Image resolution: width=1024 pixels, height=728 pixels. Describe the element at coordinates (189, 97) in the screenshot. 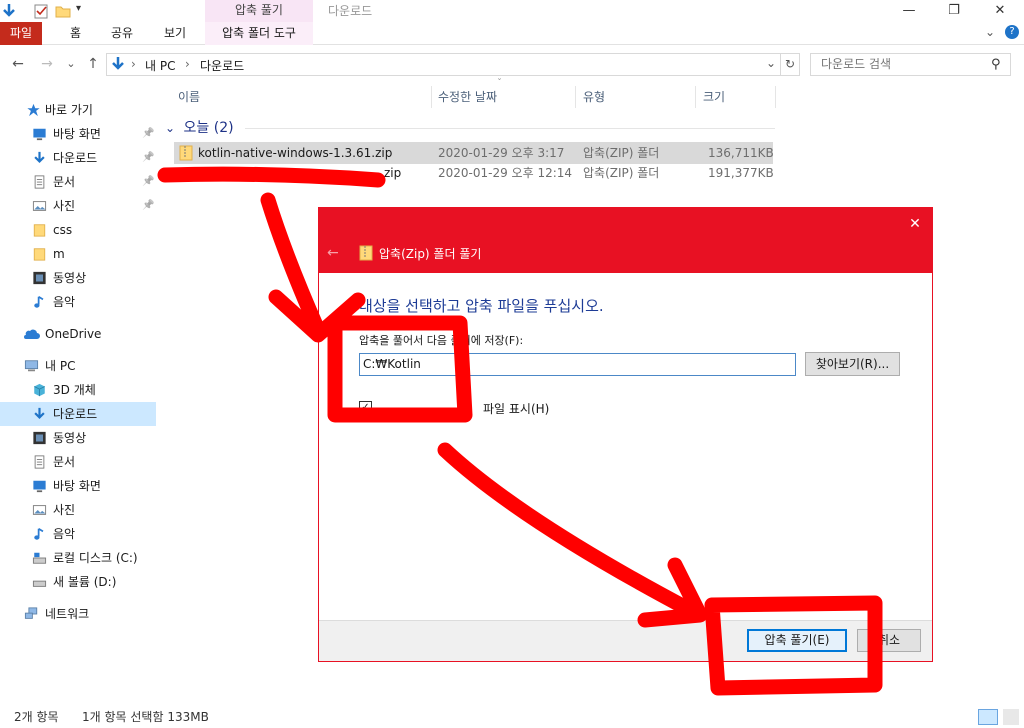

I see `column-header-name: 이름` at that location.